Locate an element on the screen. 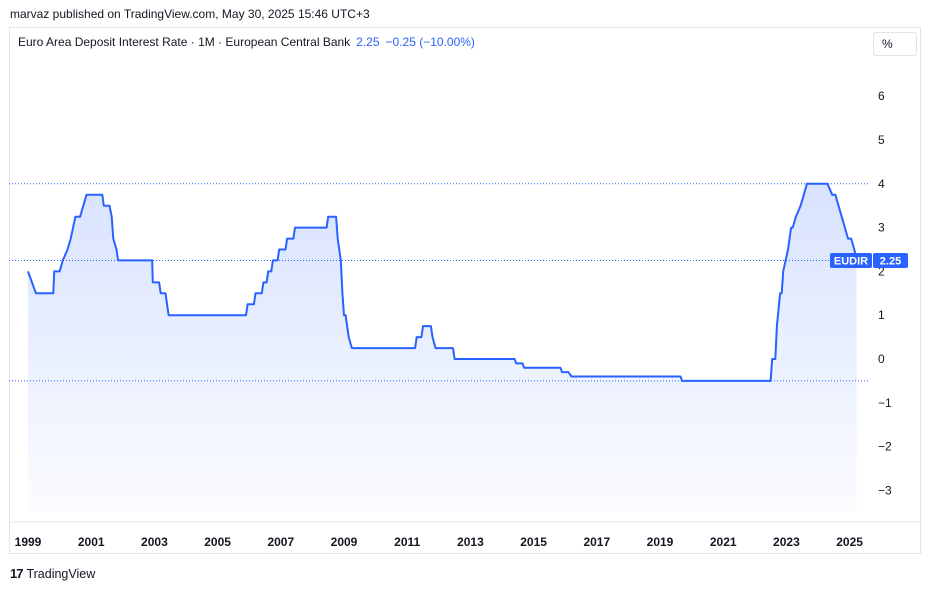  x-tick-label: 2021 is located at coordinates (723, 542).